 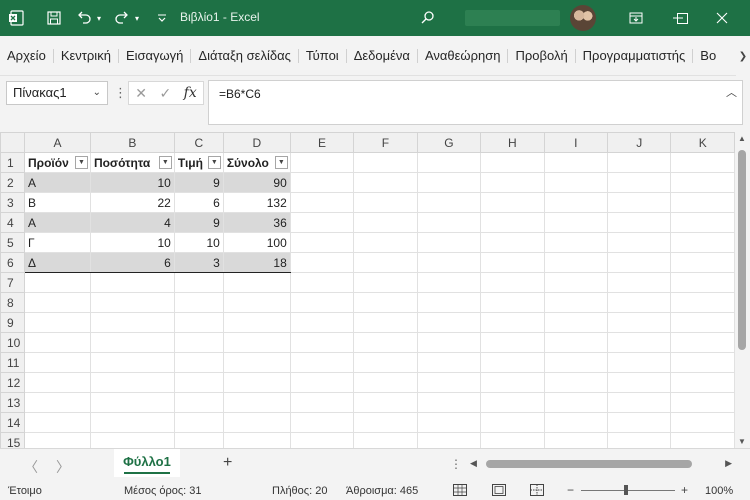 I want to click on column-header: G, so click(x=449, y=142).